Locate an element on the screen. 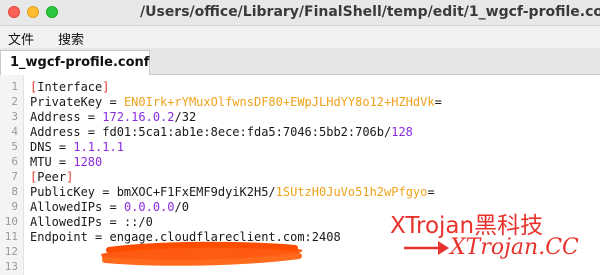  code-token: PublicKey is located at coordinates (66, 192).